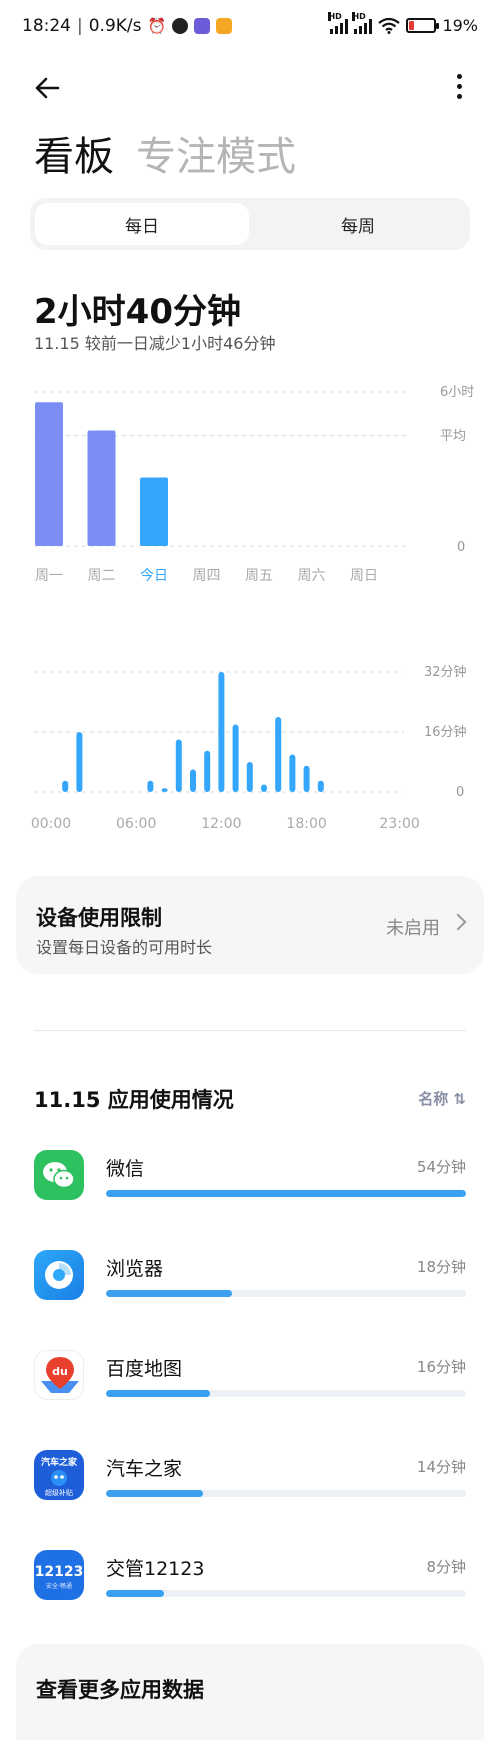  What do you see at coordinates (59, 1575) in the screenshot?
I see `traffic-12123-icon: 12123 安全·畅通` at bounding box center [59, 1575].